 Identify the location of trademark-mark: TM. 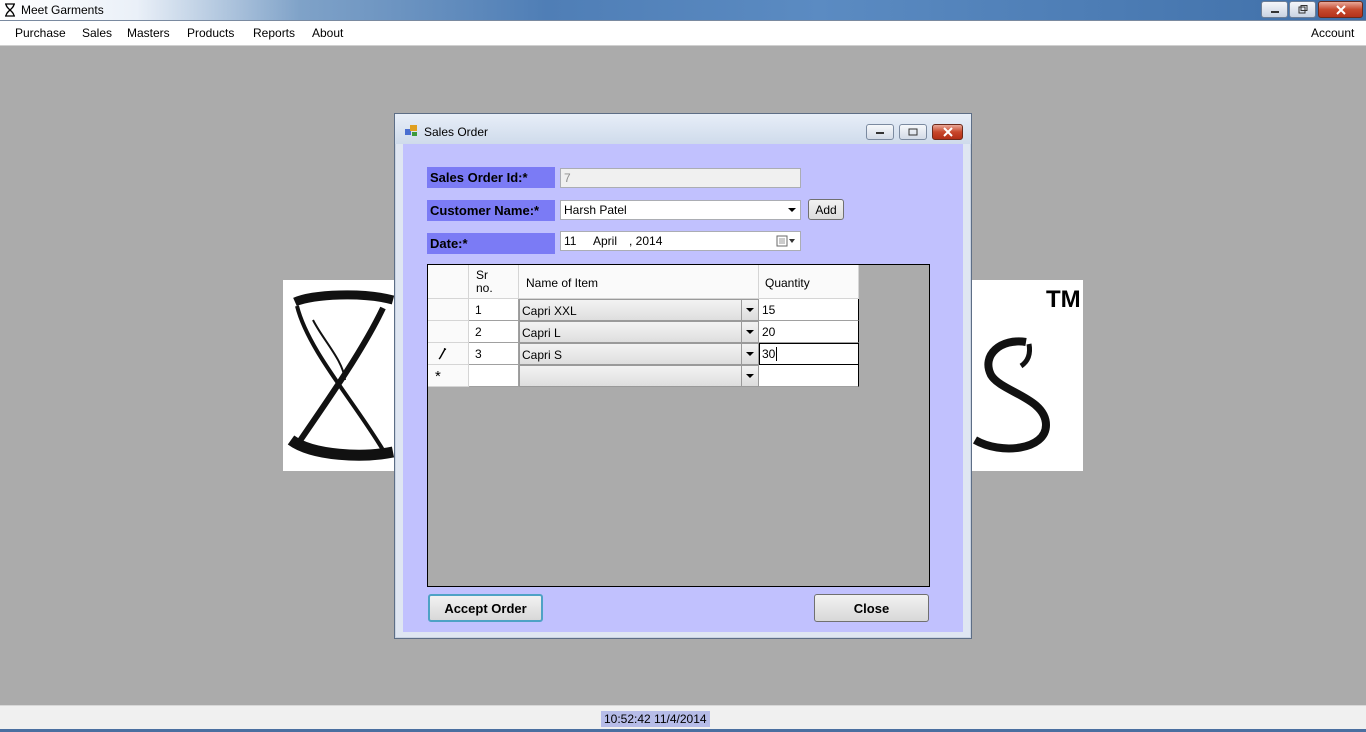
(1063, 299).